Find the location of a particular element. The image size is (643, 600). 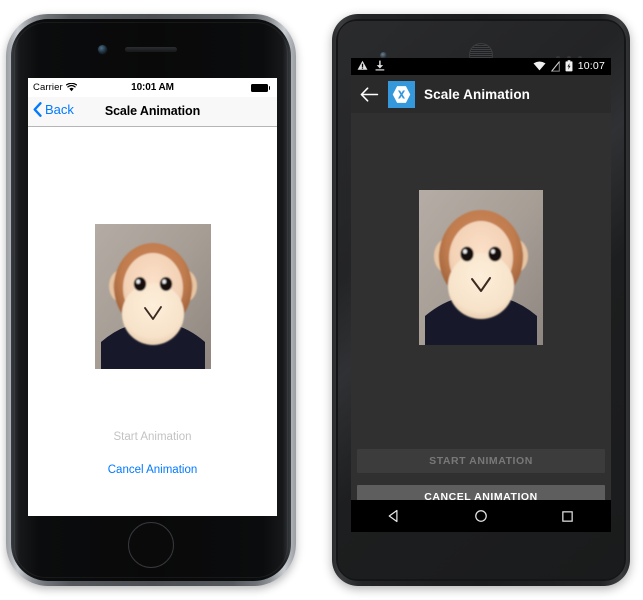

nav-back-triangle-icon is located at coordinates (394, 516).